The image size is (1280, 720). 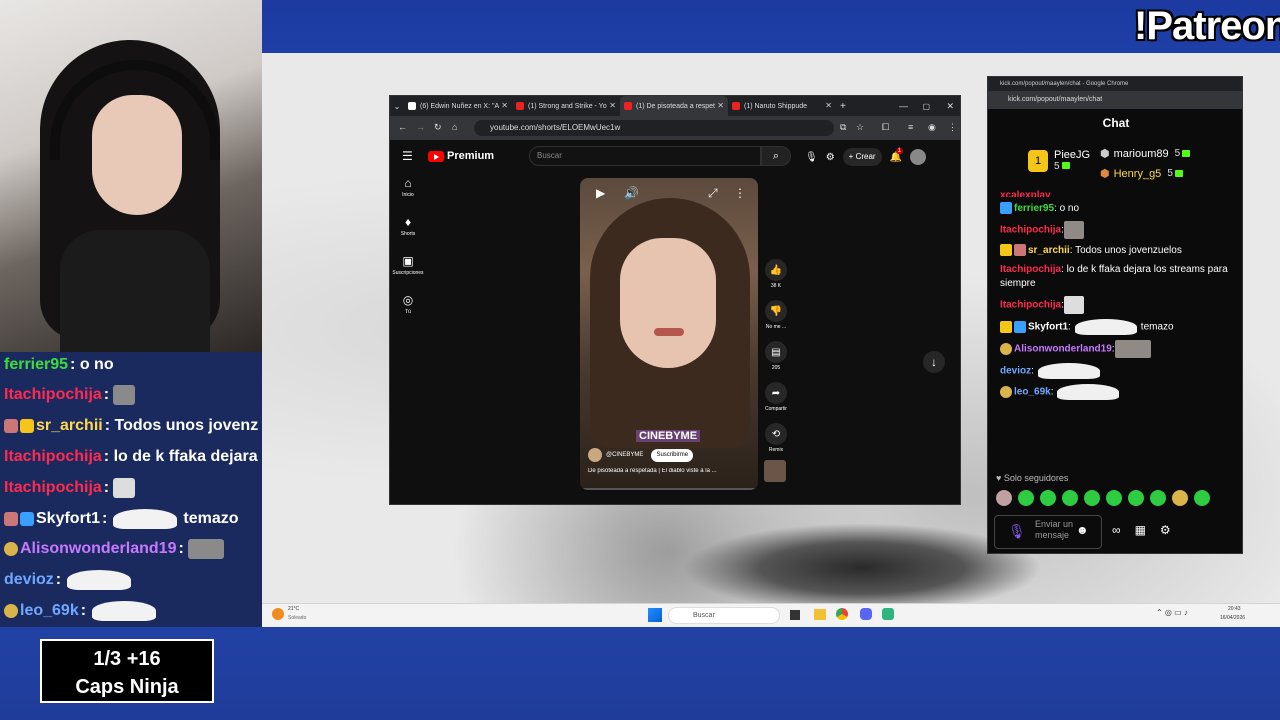 What do you see at coordinates (776, 361) in the screenshot?
I see `comments-button: ▤ 205` at bounding box center [776, 361].